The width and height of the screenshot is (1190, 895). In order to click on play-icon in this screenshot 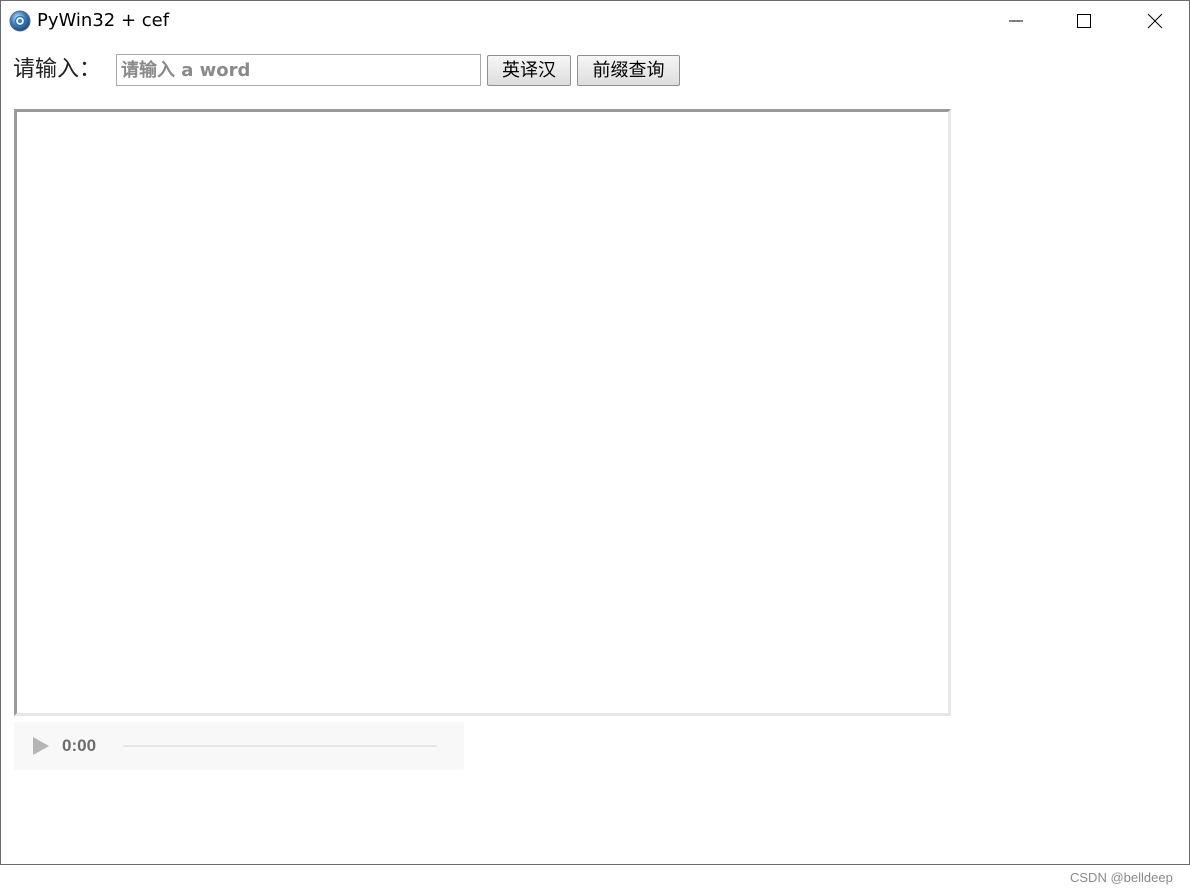, I will do `click(41, 746)`.